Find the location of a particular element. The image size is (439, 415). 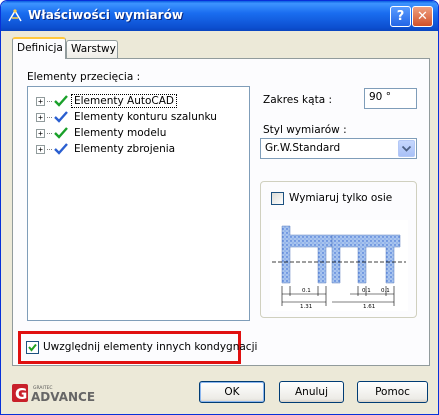

close-button: ✕ is located at coordinates (422, 16).